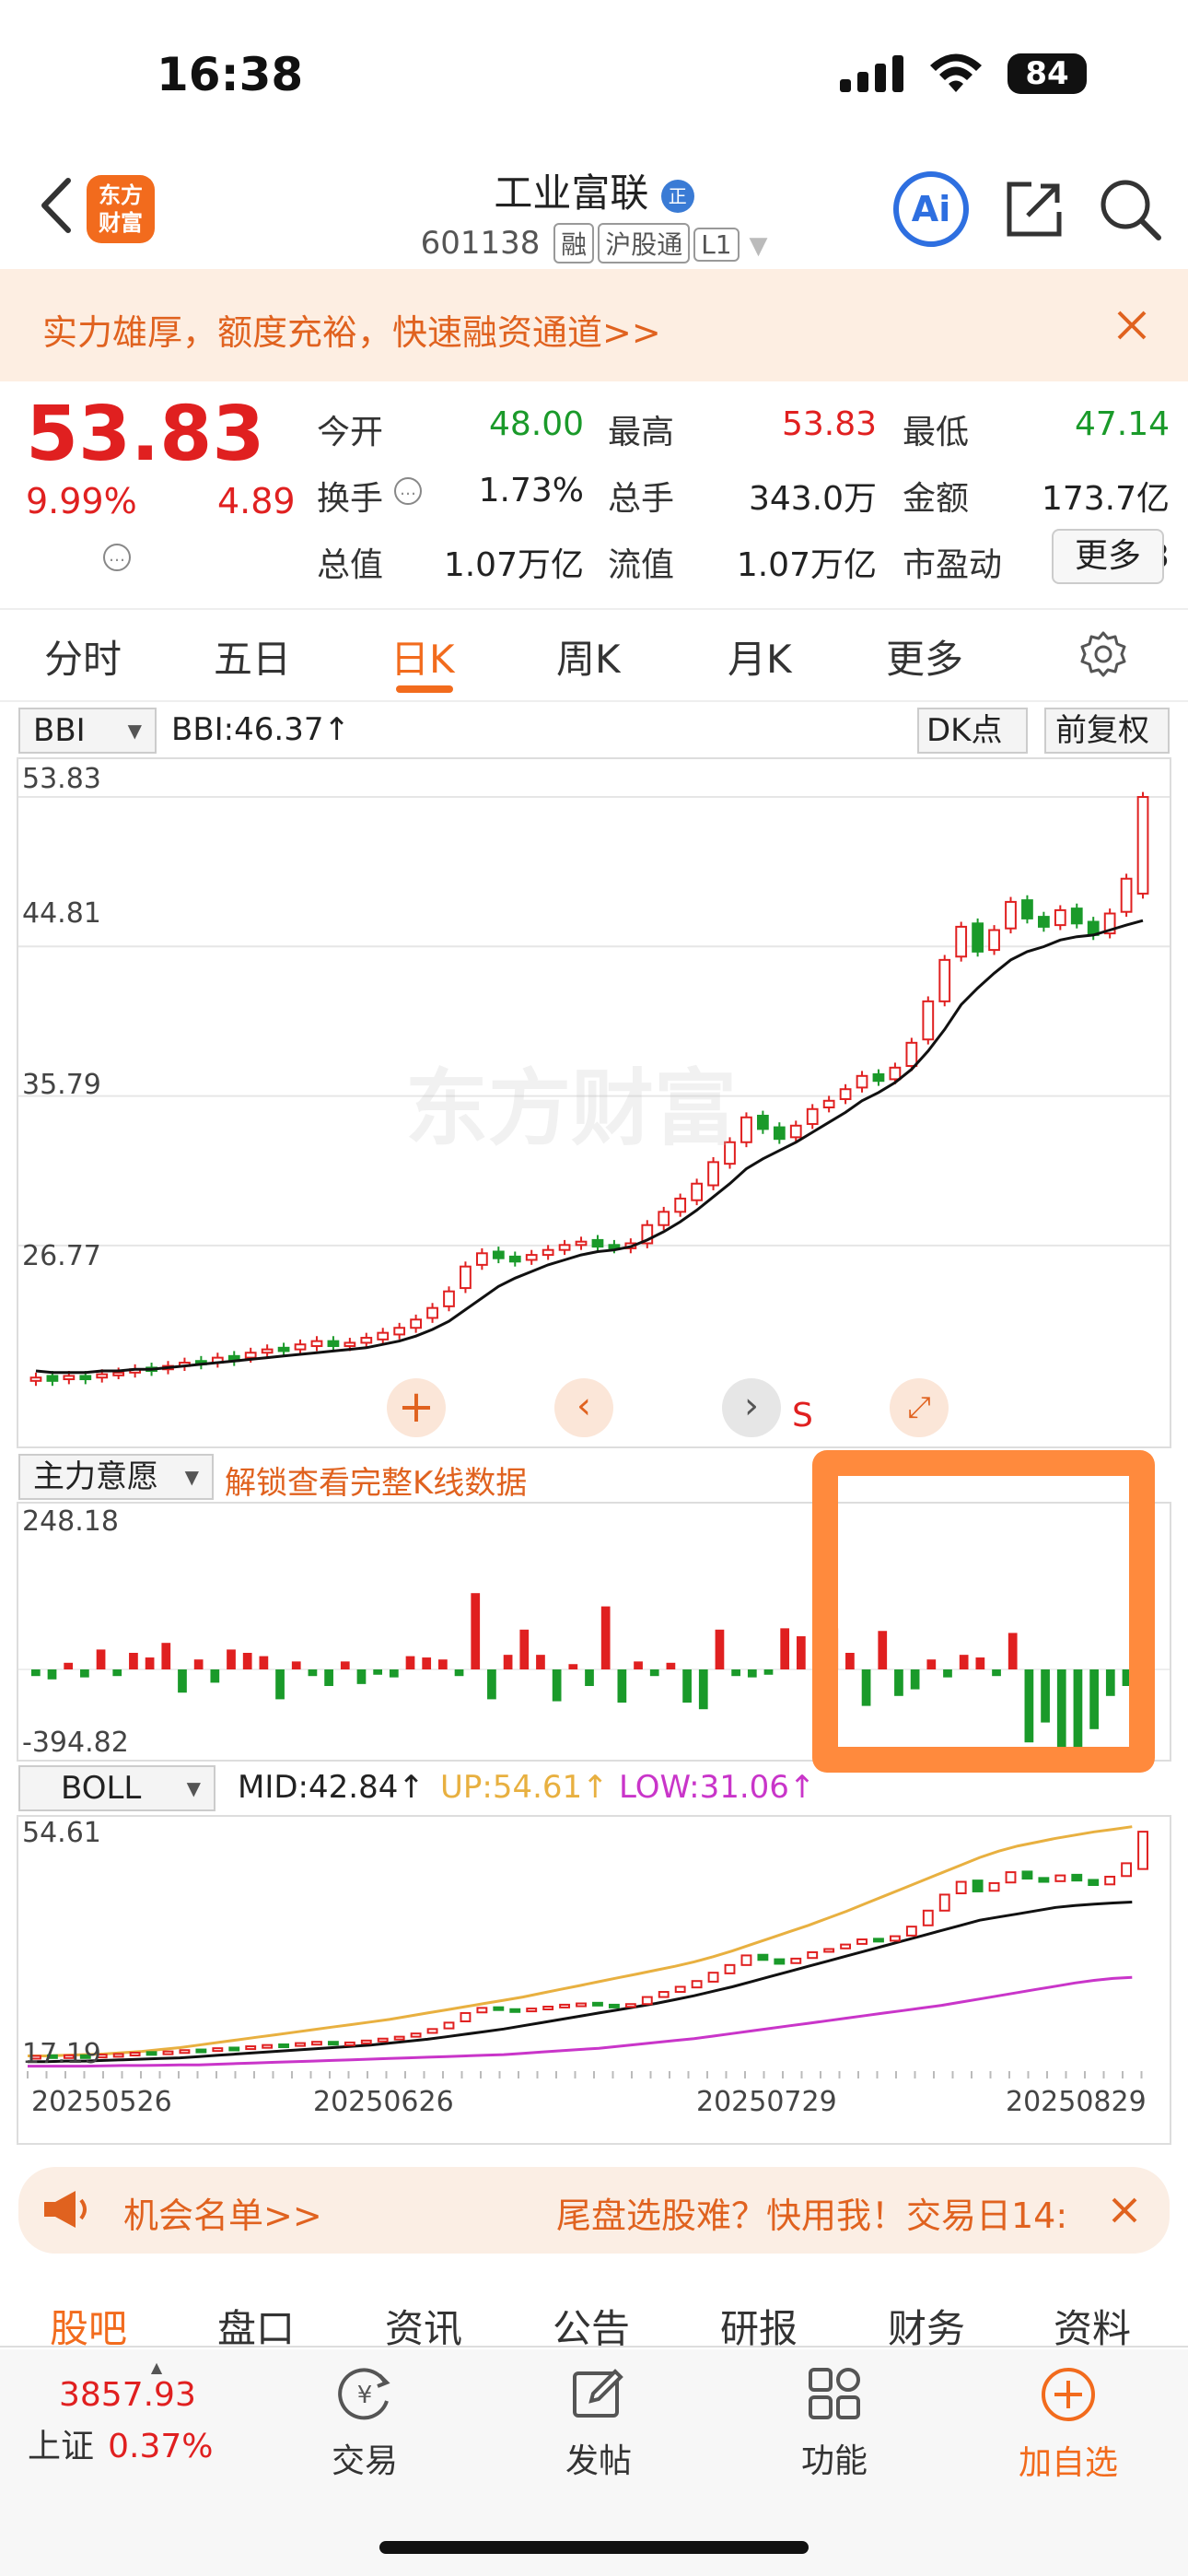 Image resolution: width=1188 pixels, height=2576 pixels. What do you see at coordinates (61, 2447) in the screenshot?
I see `index-name: 上证` at bounding box center [61, 2447].